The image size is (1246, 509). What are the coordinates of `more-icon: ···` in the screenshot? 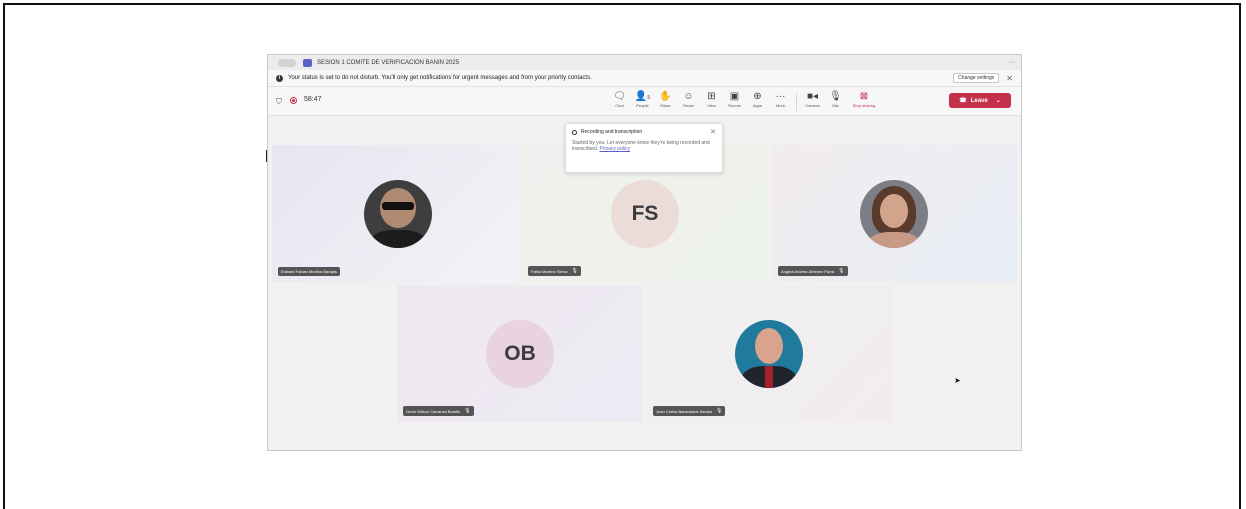 It's located at (780, 96).